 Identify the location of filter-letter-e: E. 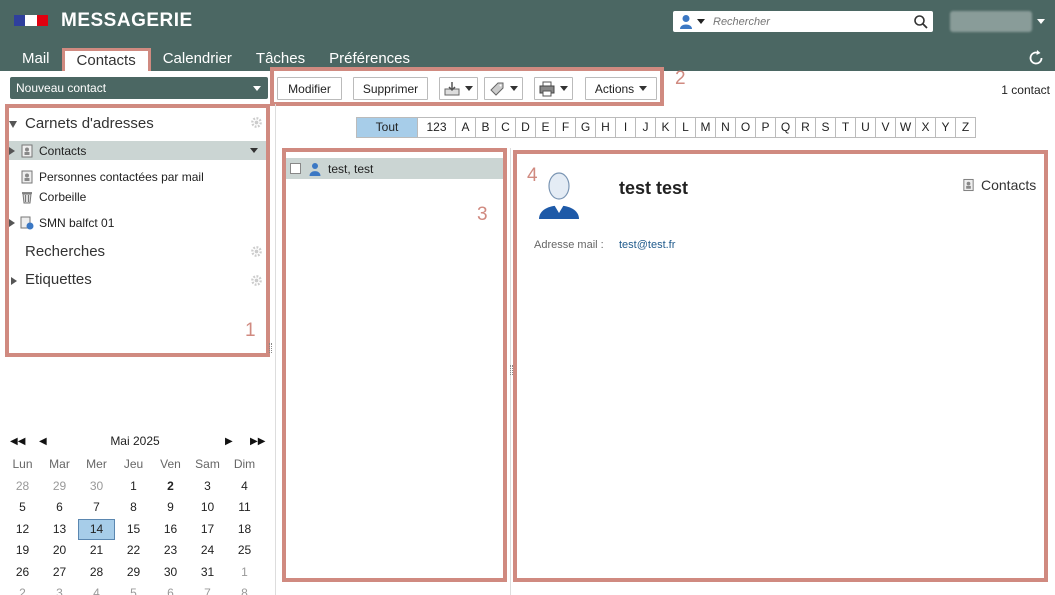
(545, 127).